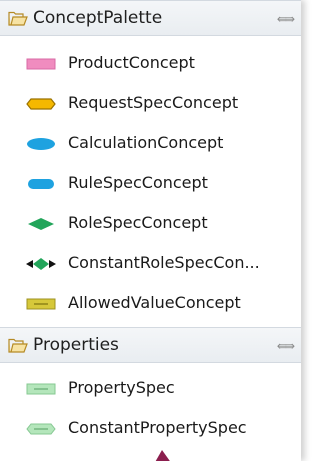  I want to click on palette-item-property-spec: PropertySpec, so click(150, 388).